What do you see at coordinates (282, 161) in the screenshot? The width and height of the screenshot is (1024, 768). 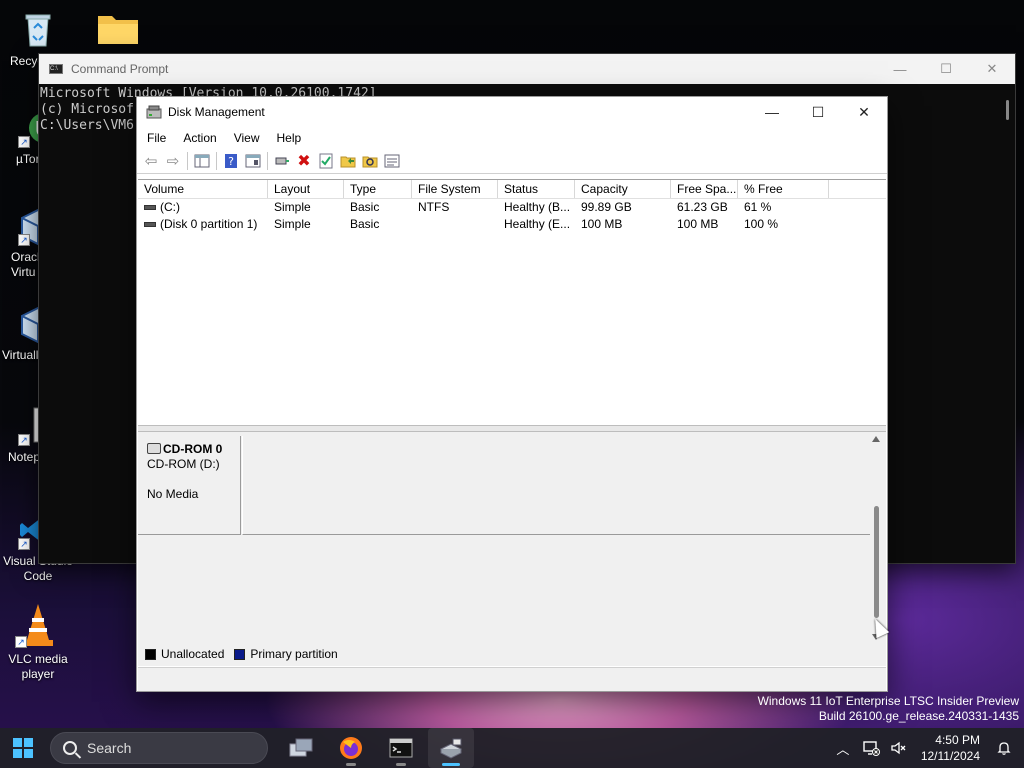 I see `connect-disk-icon` at bounding box center [282, 161].